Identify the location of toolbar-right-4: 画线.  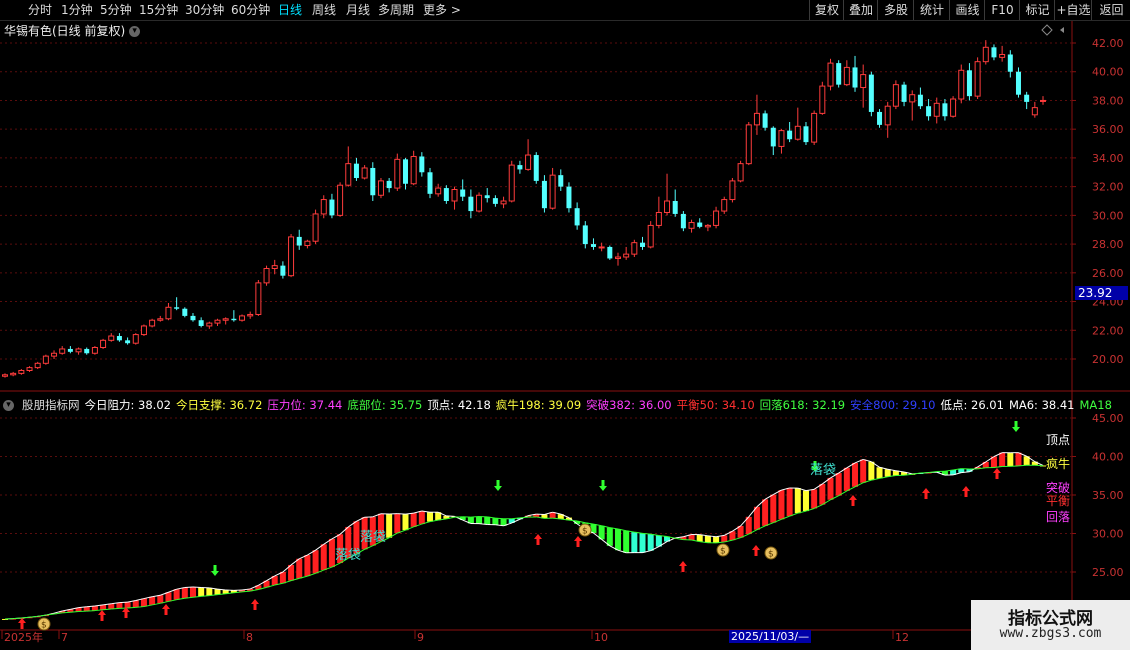
(967, 10).